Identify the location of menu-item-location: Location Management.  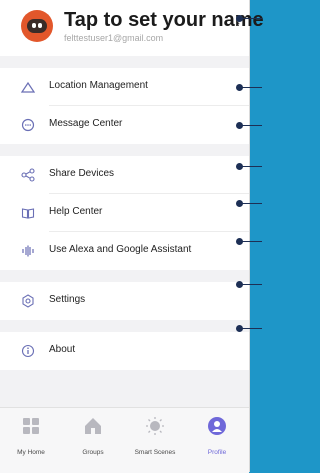
(124, 87).